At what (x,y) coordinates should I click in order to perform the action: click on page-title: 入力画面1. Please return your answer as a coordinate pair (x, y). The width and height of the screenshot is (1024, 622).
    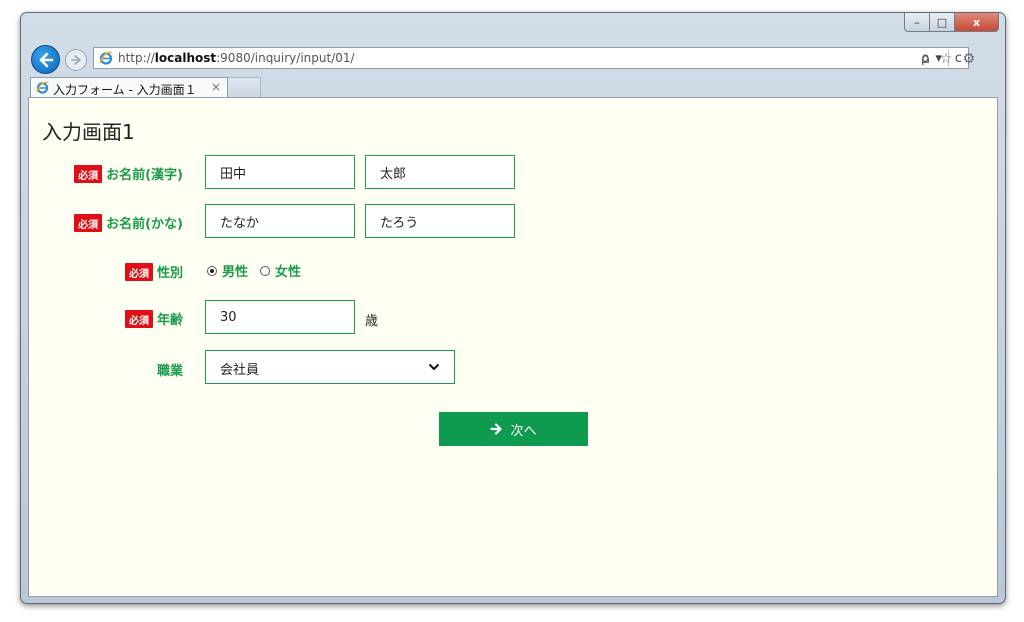
    Looking at the image, I should click on (88, 132).